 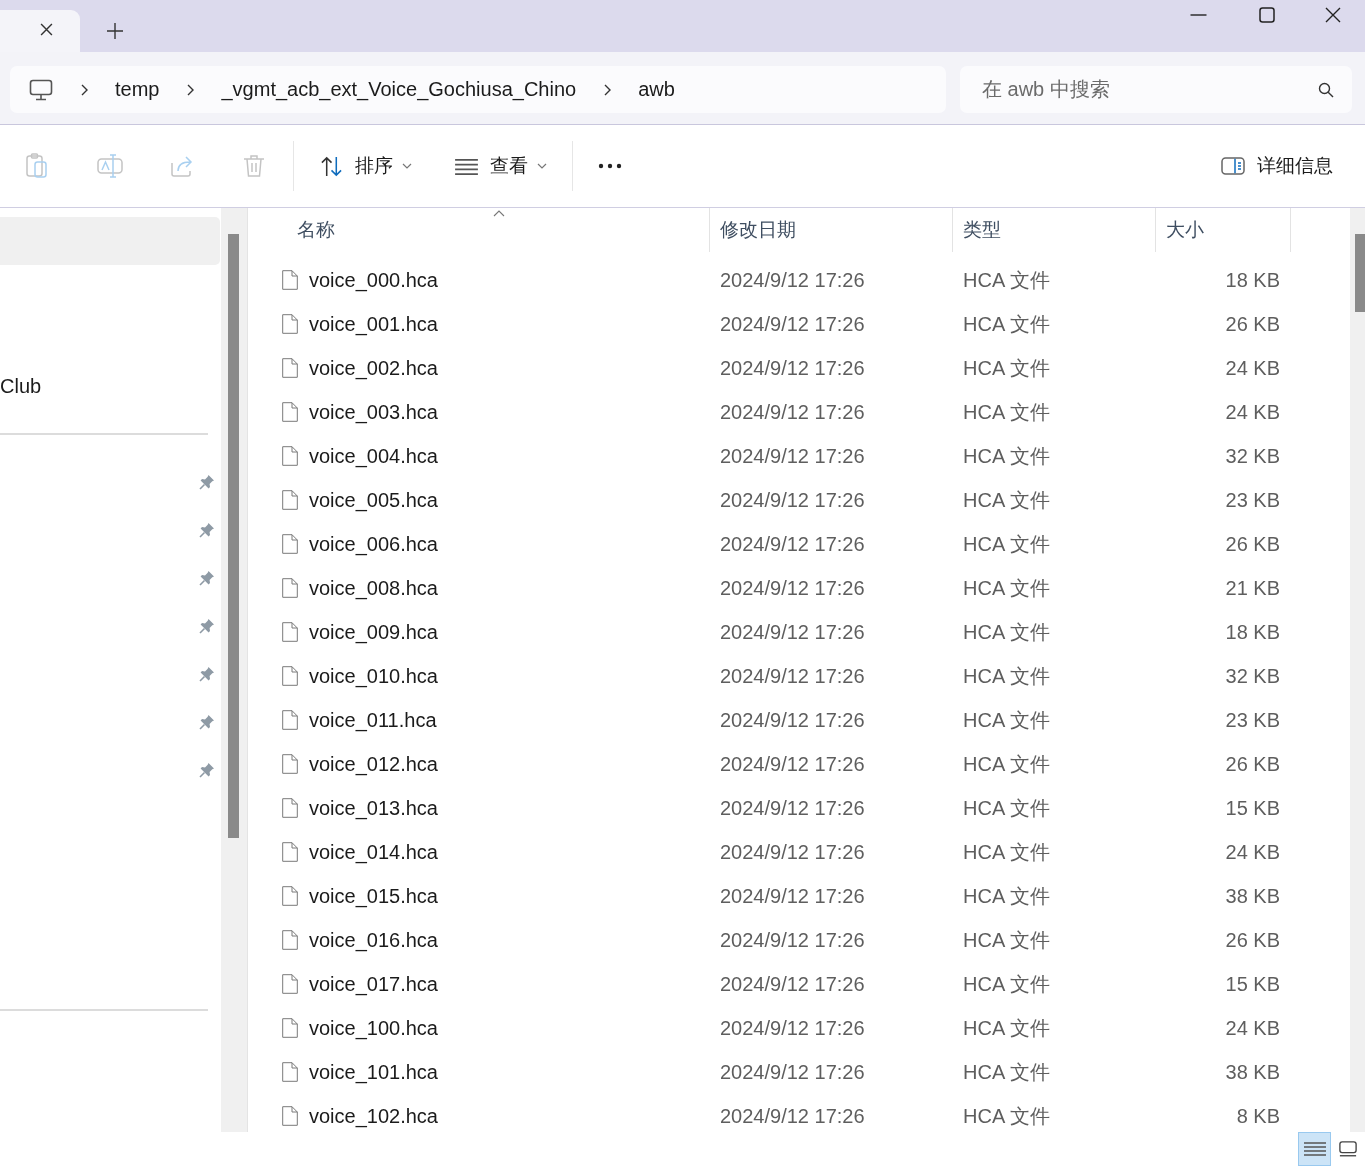 I want to click on tiles-view-icon, so click(x=1348, y=1149).